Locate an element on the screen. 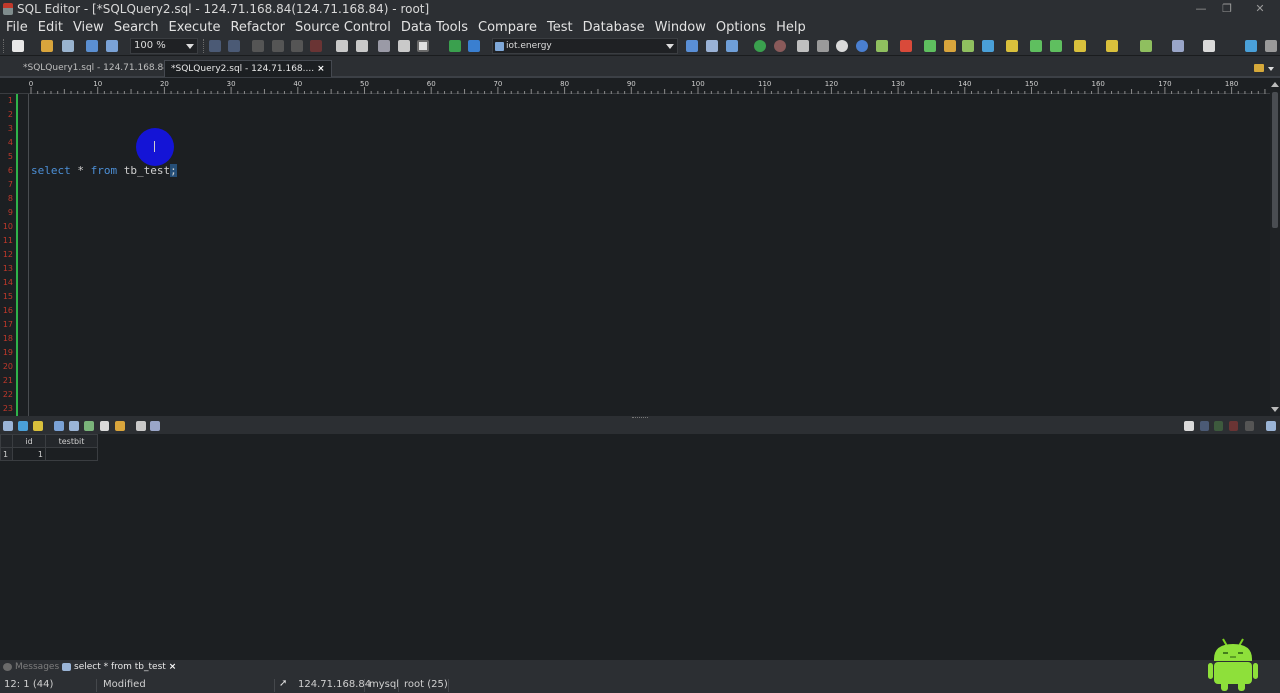 The image size is (1280, 693). layout-icon is located at coordinates (1251, 46).